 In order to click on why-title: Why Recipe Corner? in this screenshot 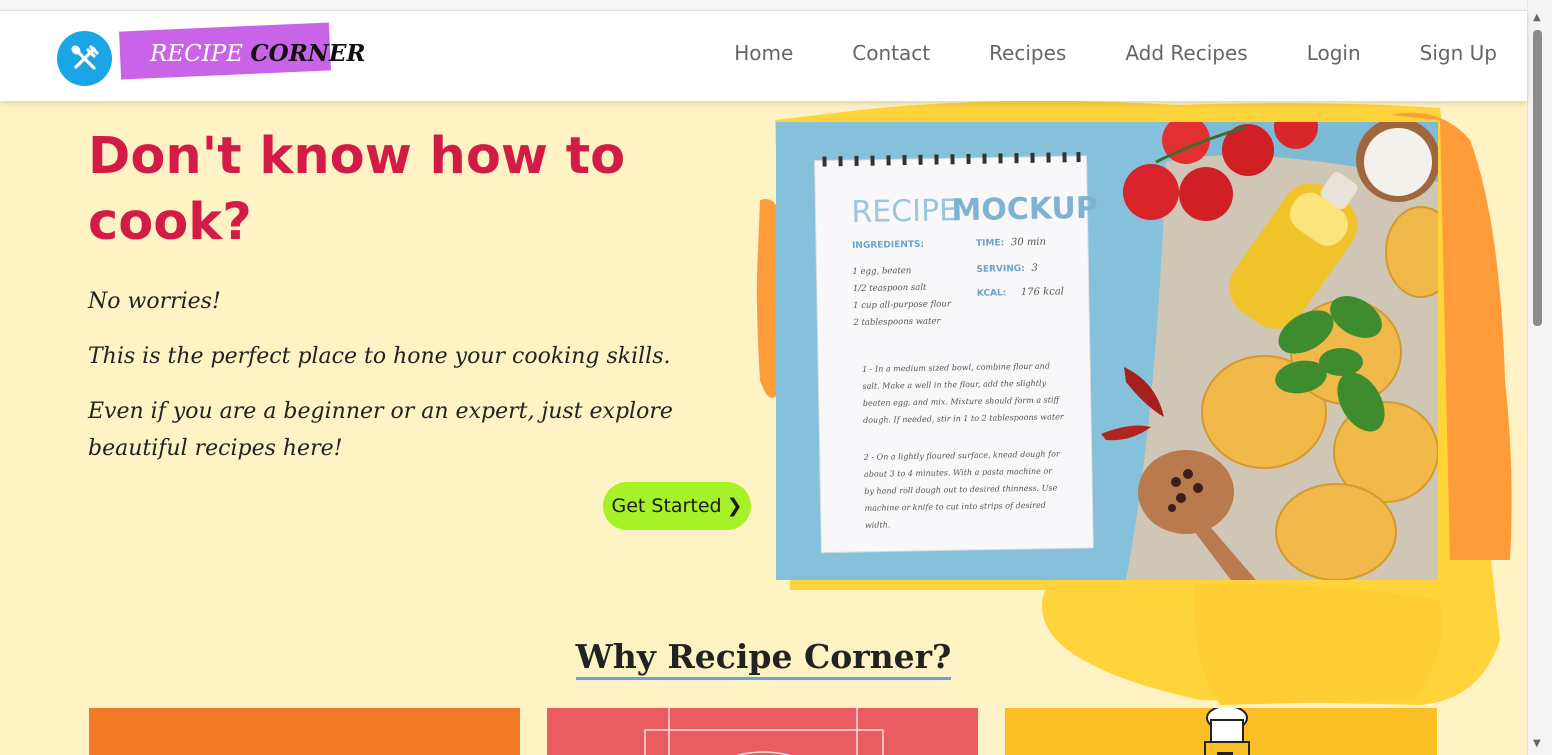, I will do `click(763, 658)`.